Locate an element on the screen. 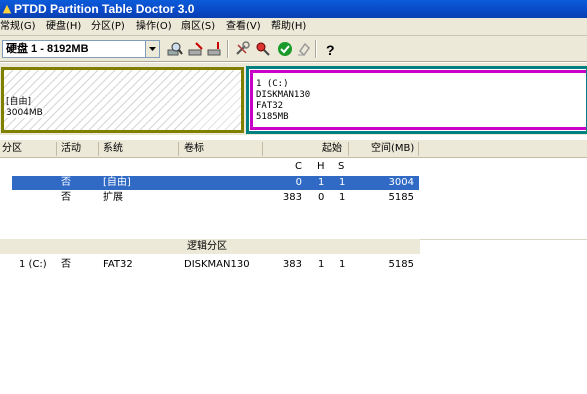 The image size is (587, 394). logical-partition-block: 1 (C:) DISKMAN130 FAT32 5185MB is located at coordinates (418, 100).